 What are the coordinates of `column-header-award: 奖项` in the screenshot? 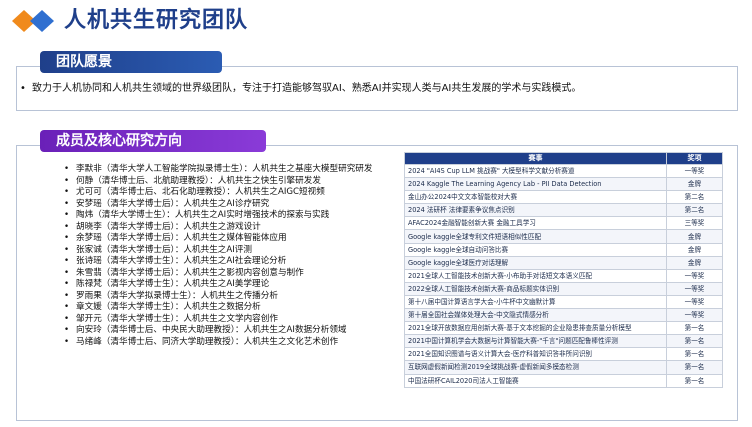 It's located at (694, 158).